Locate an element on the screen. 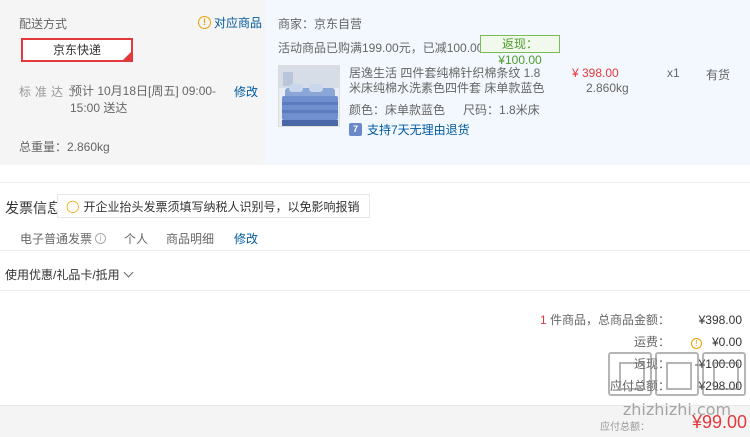 Image resolution: width=750 pixels, height=437 pixels. delivery-method-button: 京东快递 is located at coordinates (77, 50).